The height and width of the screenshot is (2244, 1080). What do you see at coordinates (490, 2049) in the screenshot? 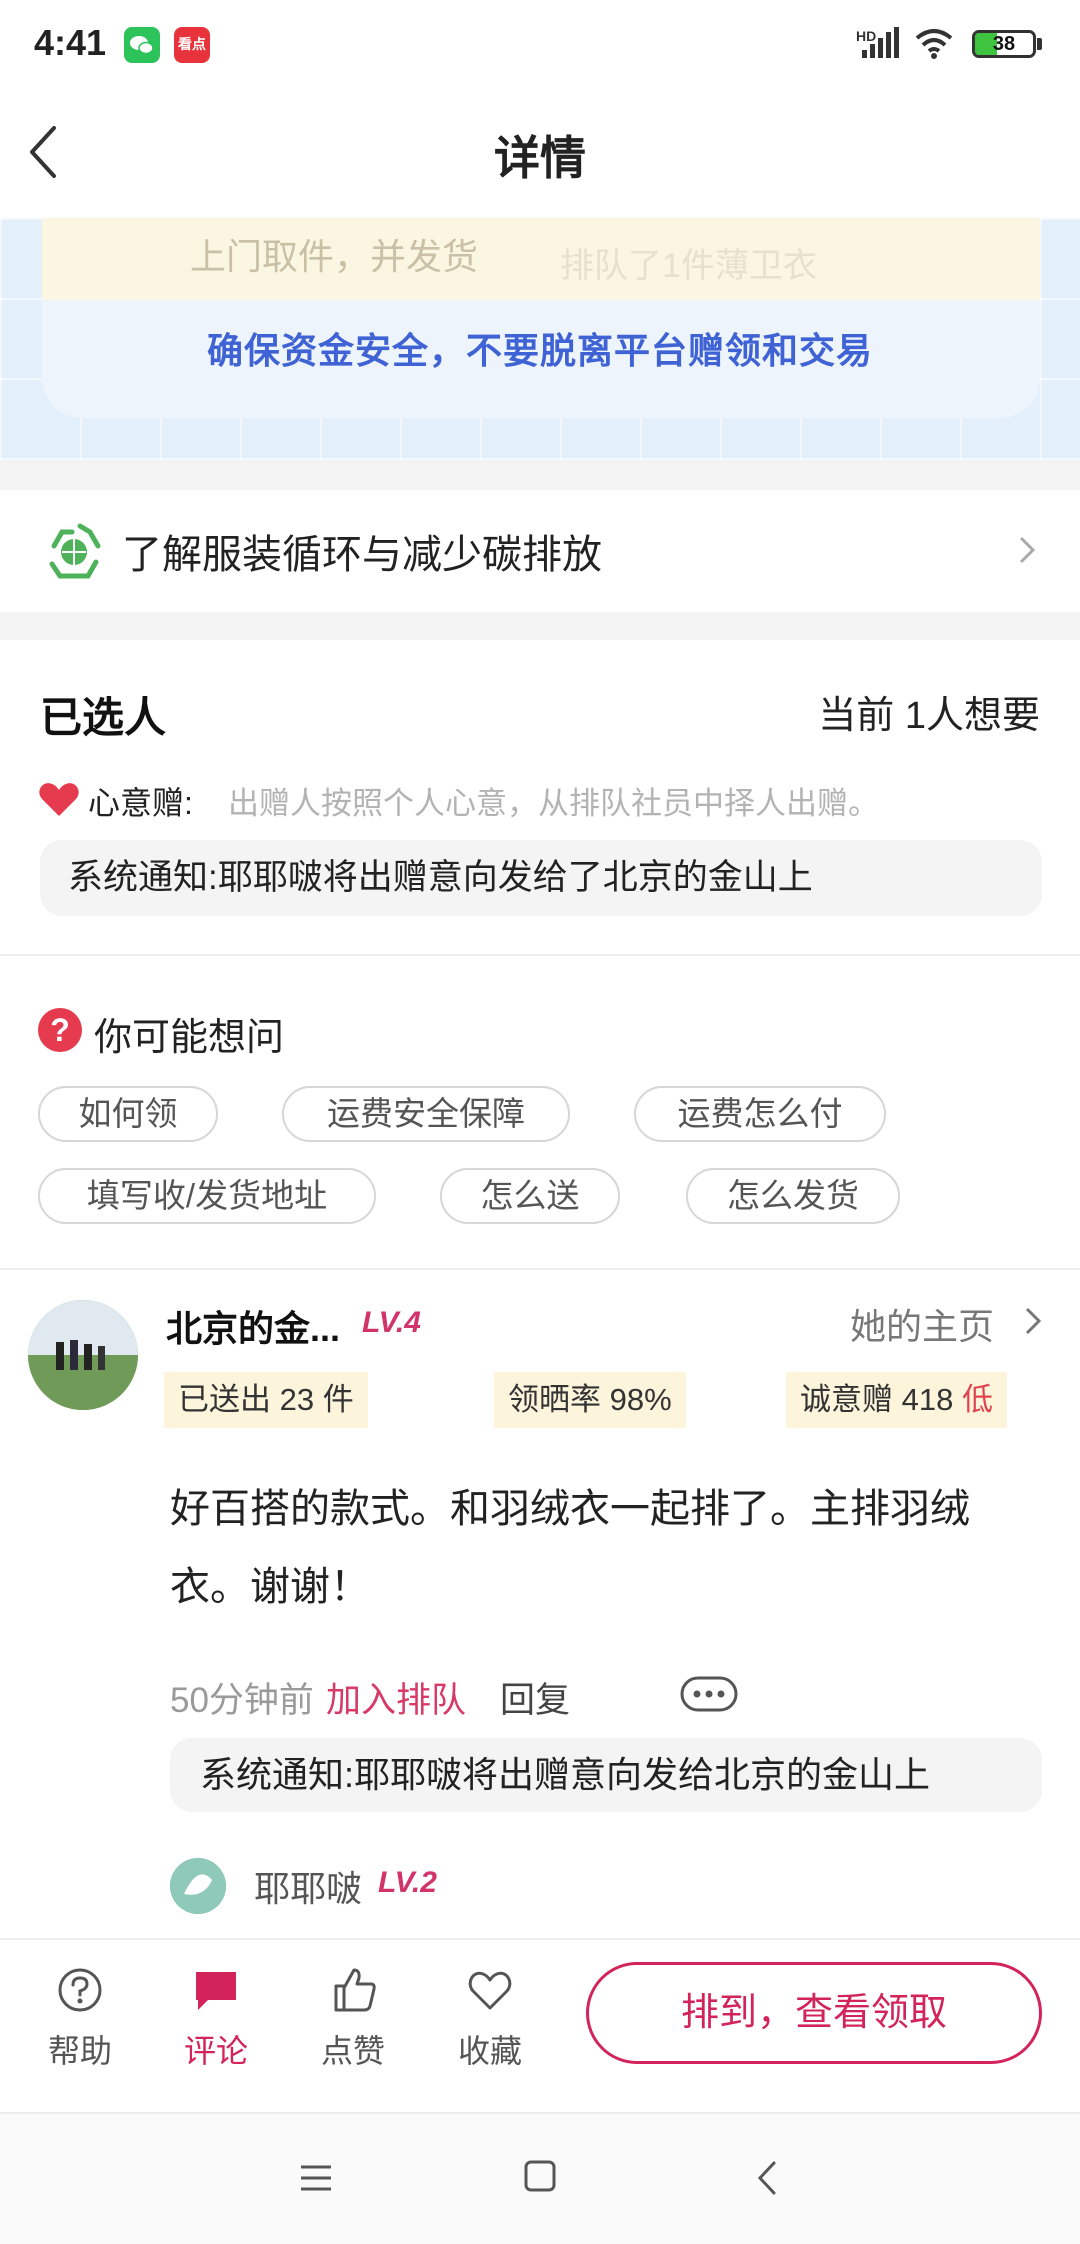
I see `tab-favorite: 收藏` at bounding box center [490, 2049].